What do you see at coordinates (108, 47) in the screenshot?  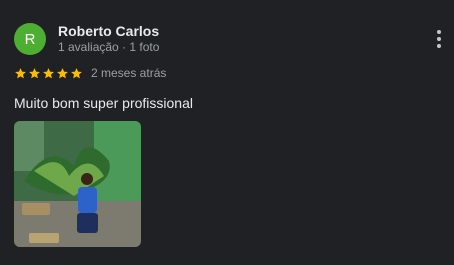 I see `reviewer-meta: 1 avaliação · 1 foto` at bounding box center [108, 47].